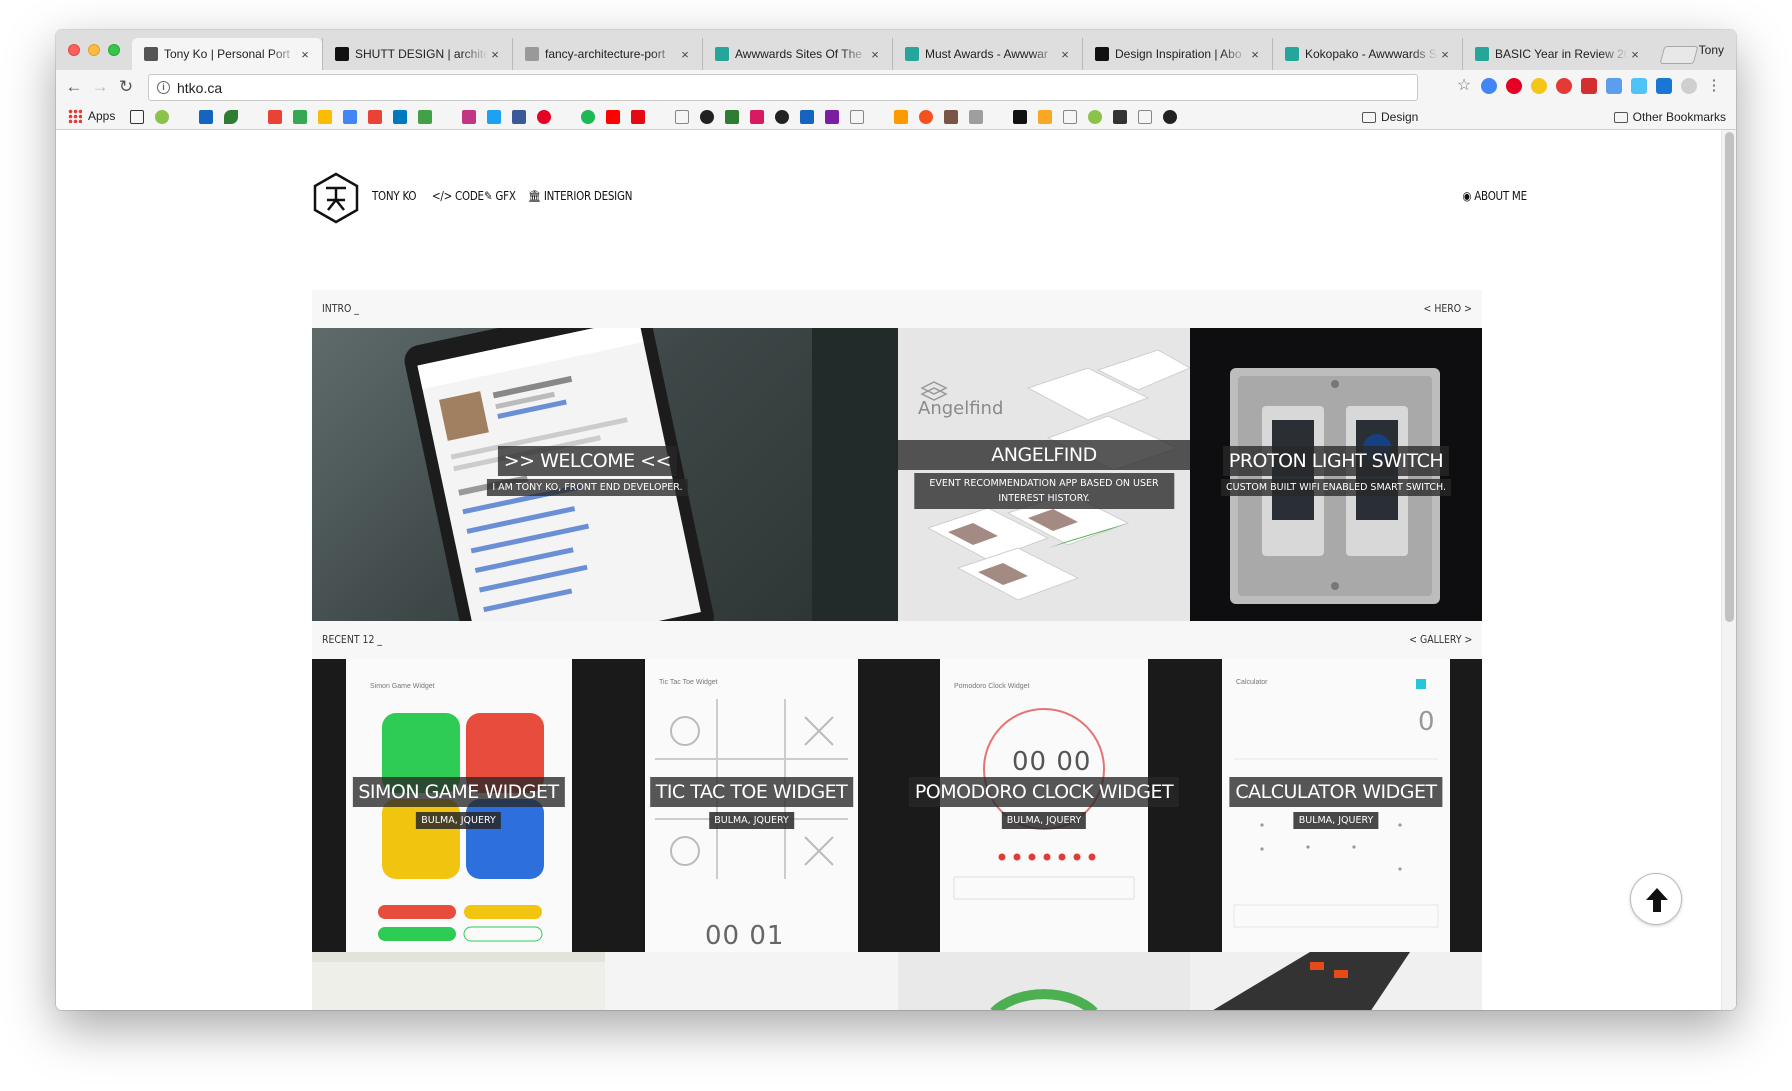 This screenshot has height=1091, width=1792. Describe the element at coordinates (797, 54) in the screenshot. I see `browser-tab: Awwwards Sites Of The ×` at that location.